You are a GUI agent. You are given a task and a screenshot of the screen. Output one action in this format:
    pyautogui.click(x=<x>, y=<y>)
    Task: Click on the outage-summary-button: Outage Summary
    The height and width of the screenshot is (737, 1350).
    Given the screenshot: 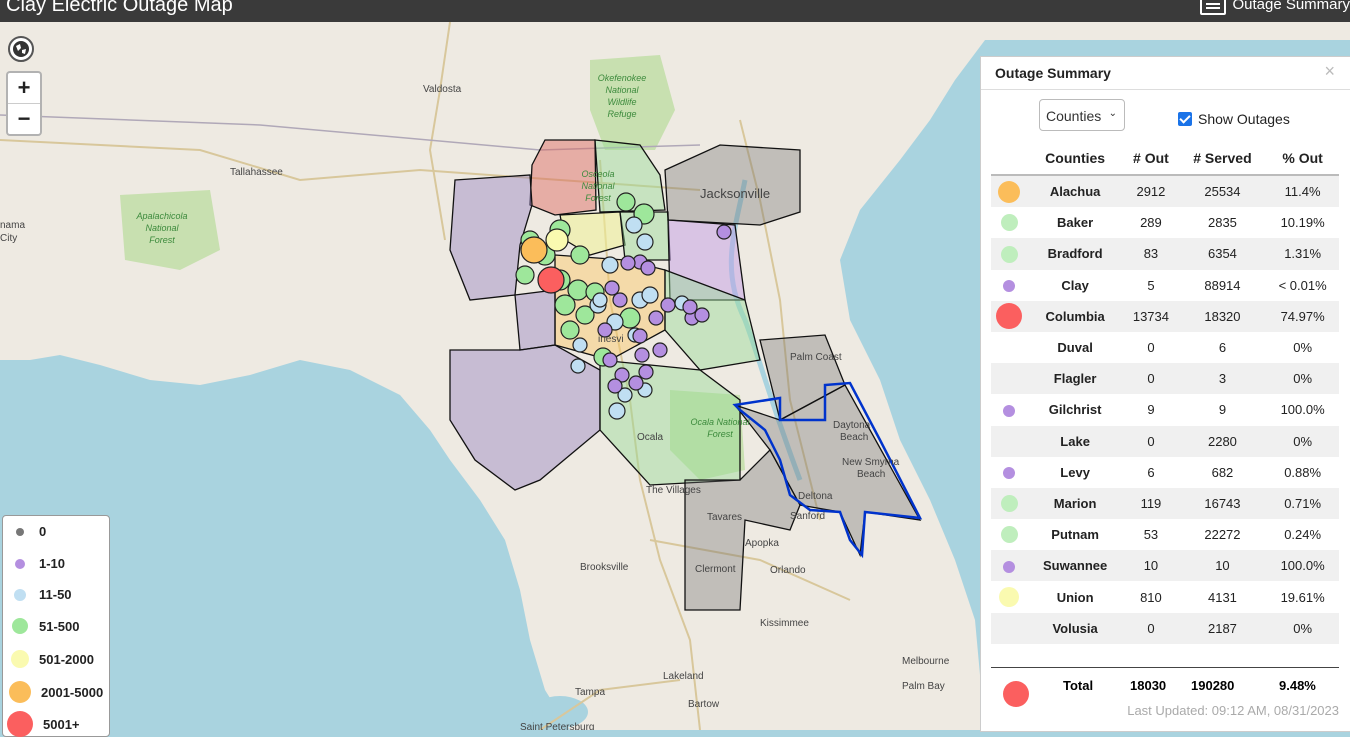 What is the action you would take?
    pyautogui.click(x=1275, y=7)
    